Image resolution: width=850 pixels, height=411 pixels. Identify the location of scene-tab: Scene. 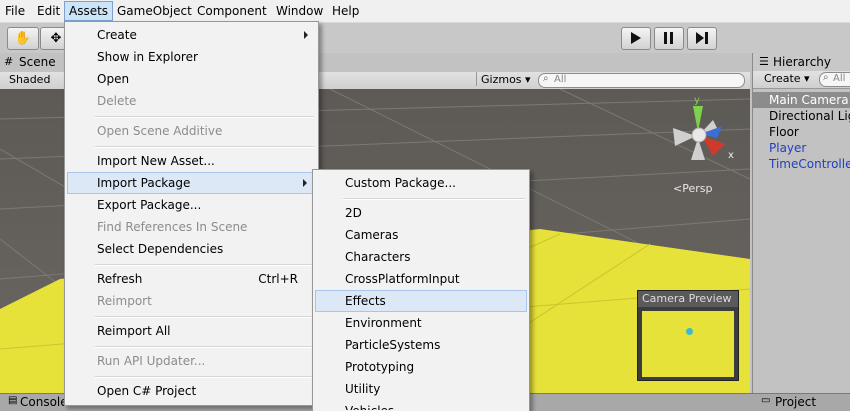
(37, 62).